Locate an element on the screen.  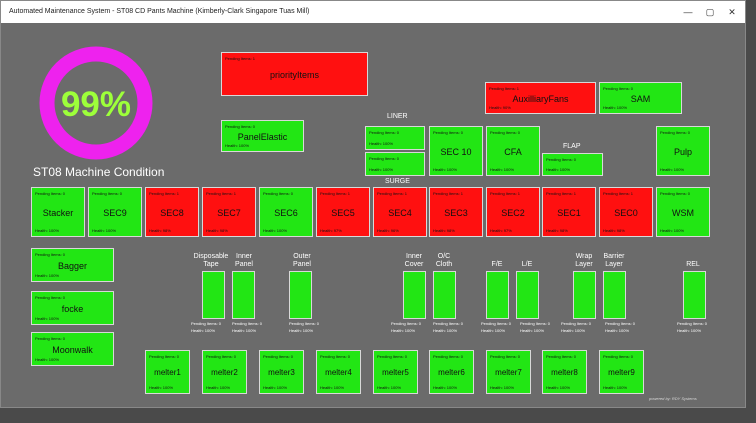
tile-liner-1: Pending Items: 0 Health: 100% is located at coordinates (395, 138).